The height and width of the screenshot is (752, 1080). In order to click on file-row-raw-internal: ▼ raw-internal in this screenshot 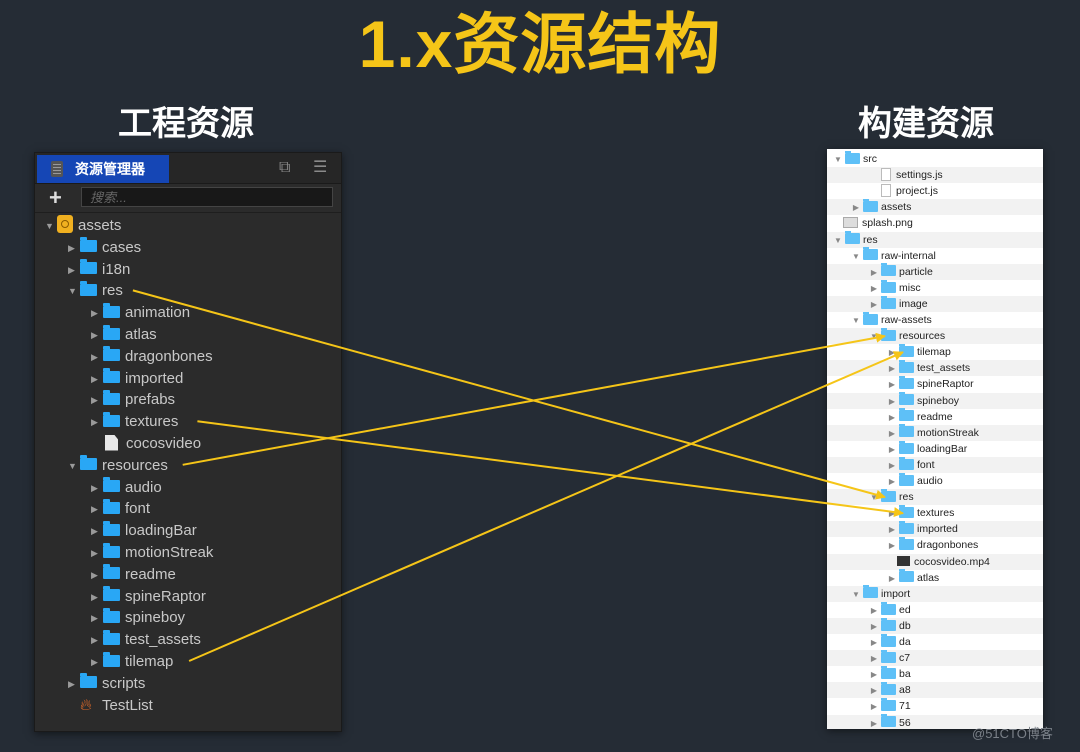, I will do `click(935, 256)`.